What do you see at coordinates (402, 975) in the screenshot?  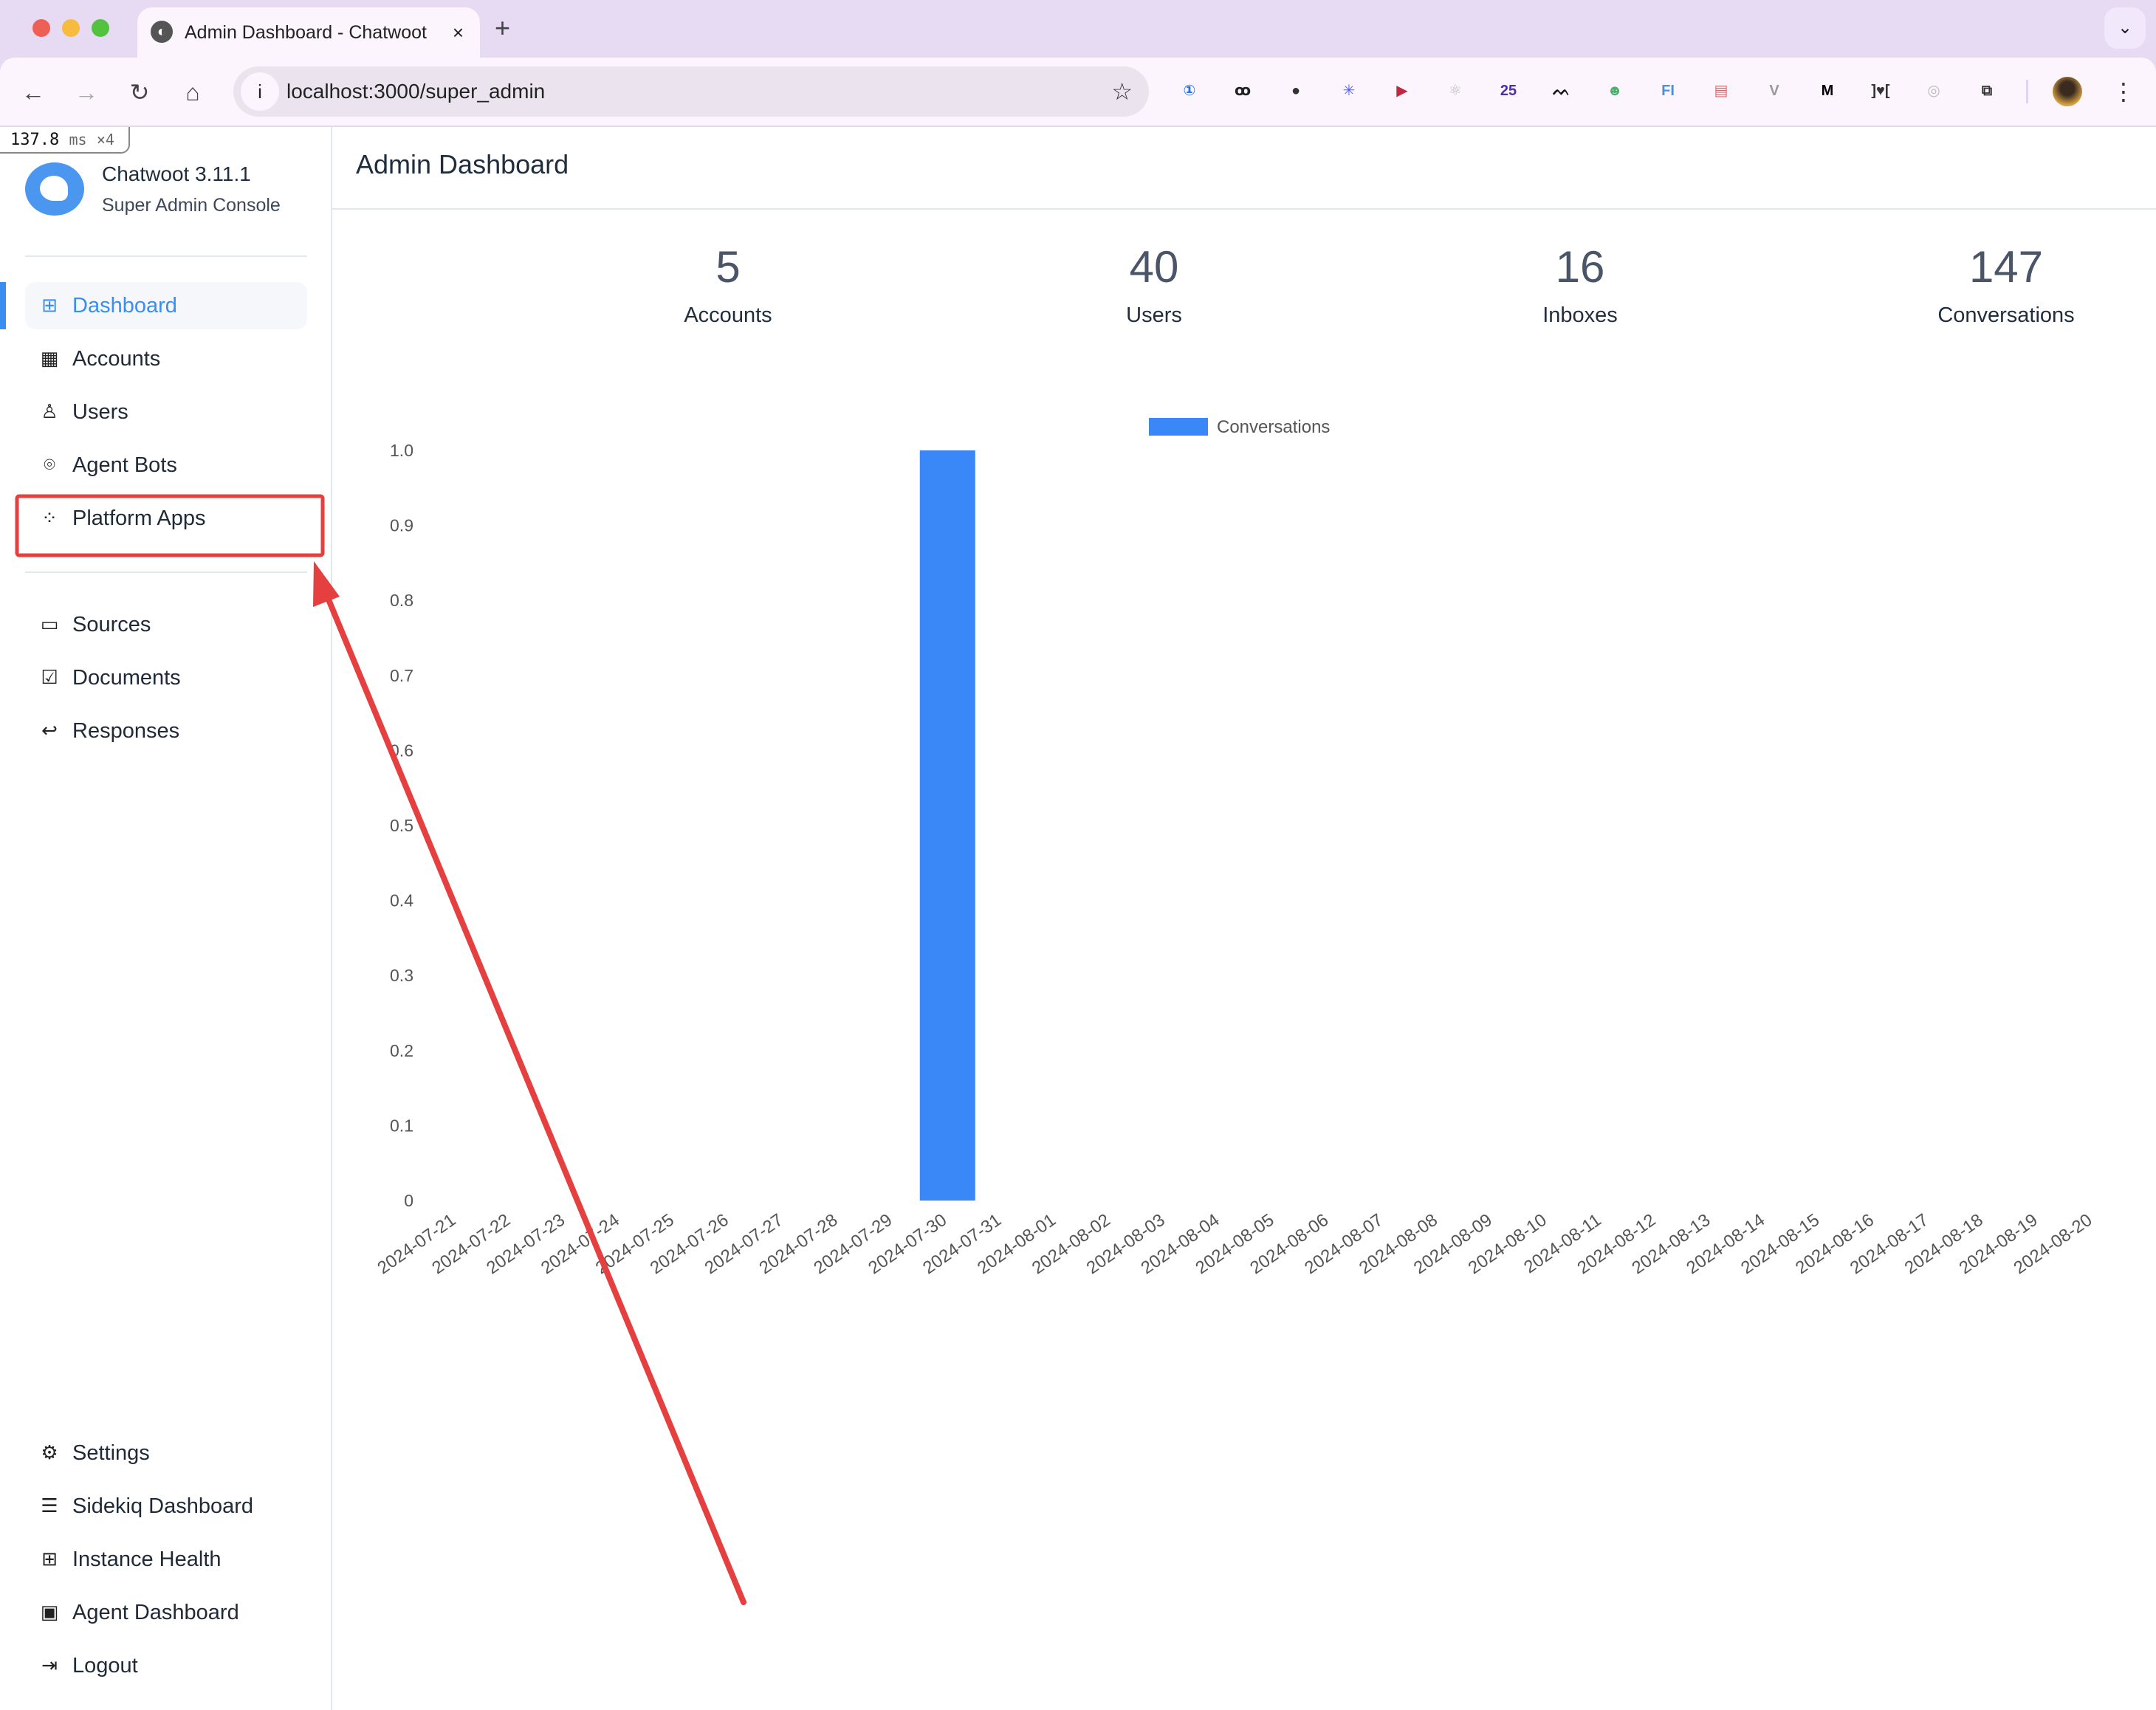 I see `y-tick-label: 0.3` at bounding box center [402, 975].